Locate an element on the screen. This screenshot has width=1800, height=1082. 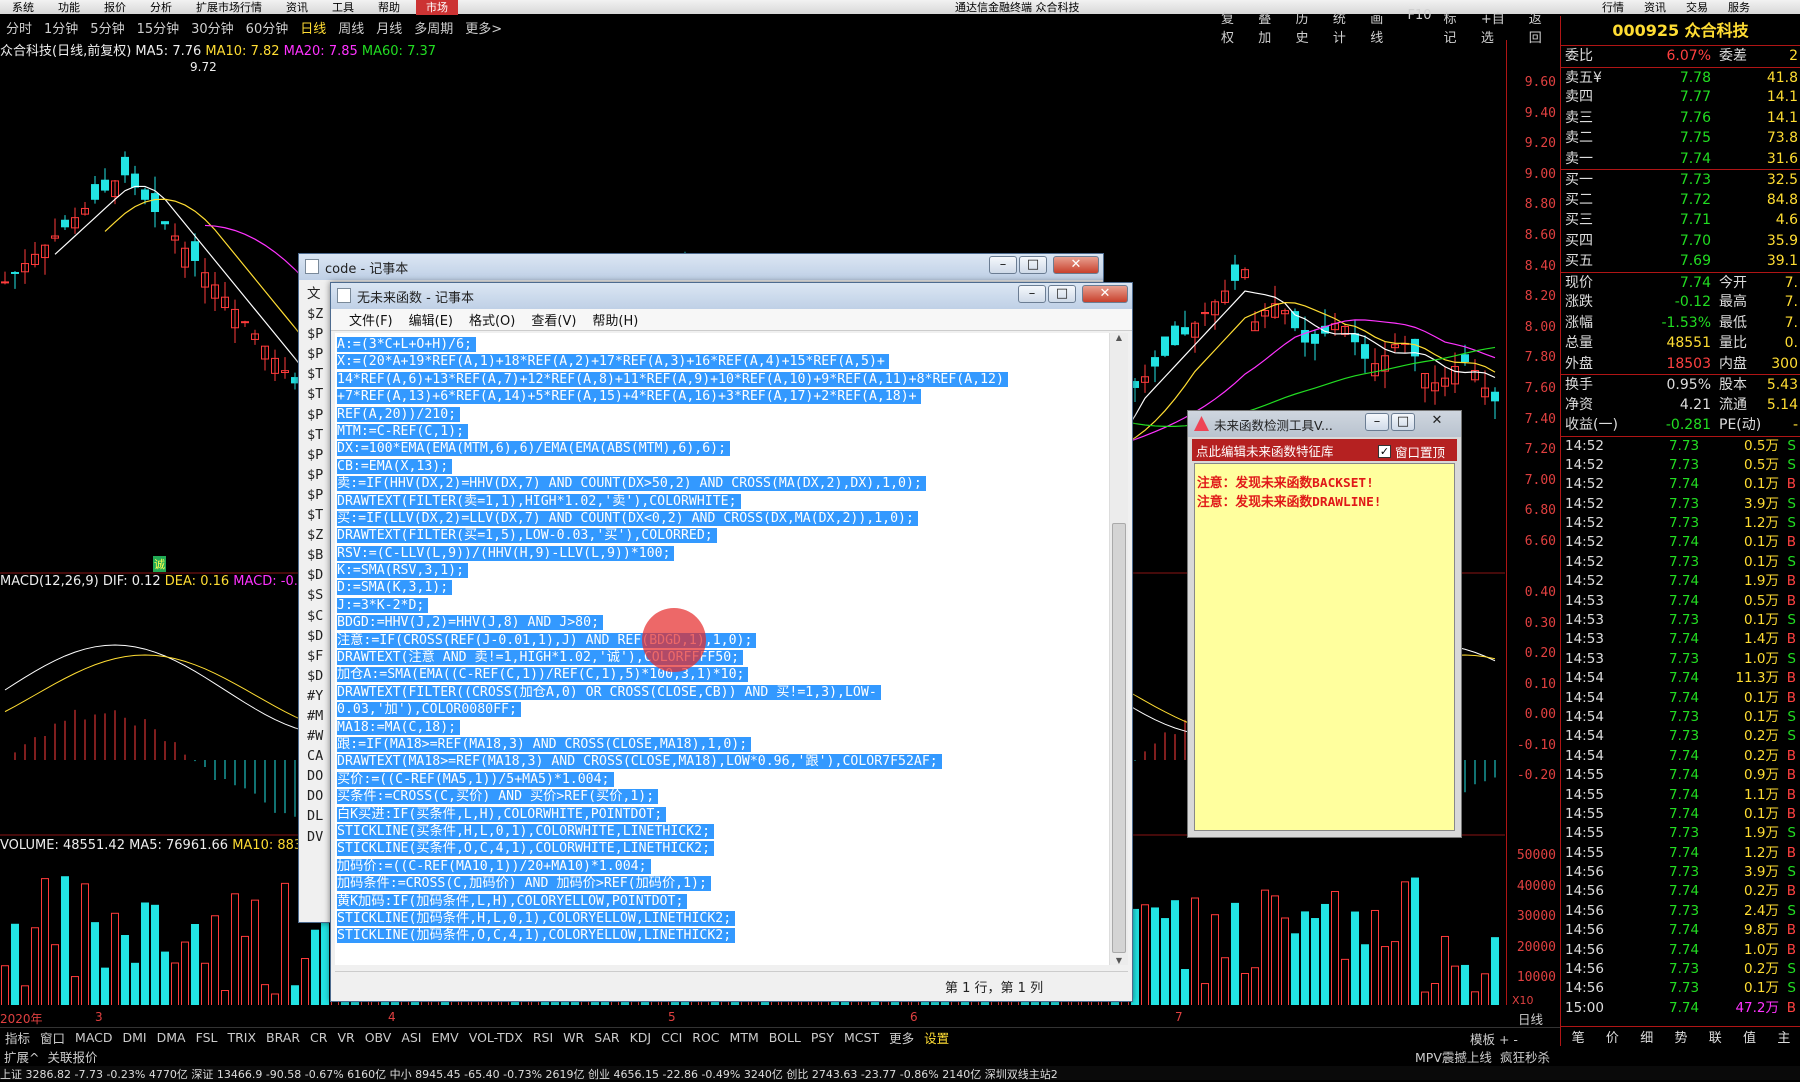
menu-item-2: 报价 is located at coordinates (115, 7).